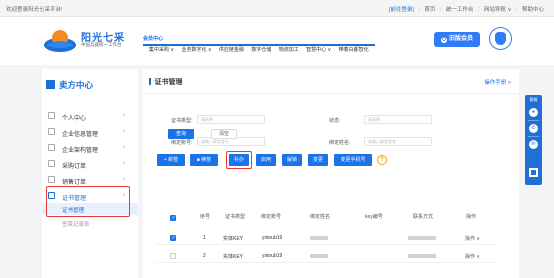 This screenshot has height=278, width=554. Describe the element at coordinates (533, 99) in the screenshot. I see `widget-label: 客服` at that location.